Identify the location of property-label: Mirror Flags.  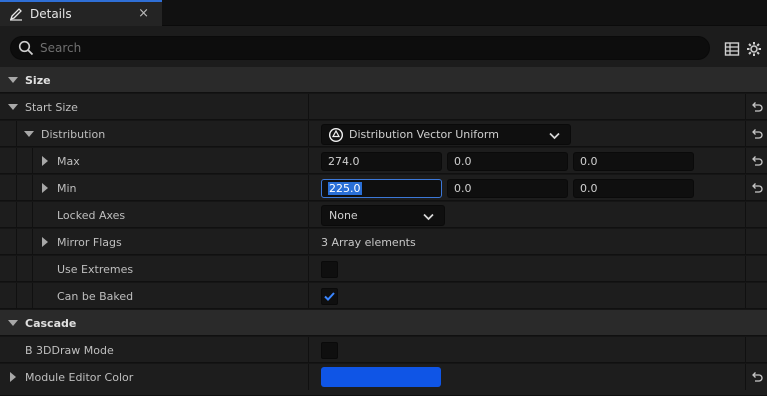
(89, 242).